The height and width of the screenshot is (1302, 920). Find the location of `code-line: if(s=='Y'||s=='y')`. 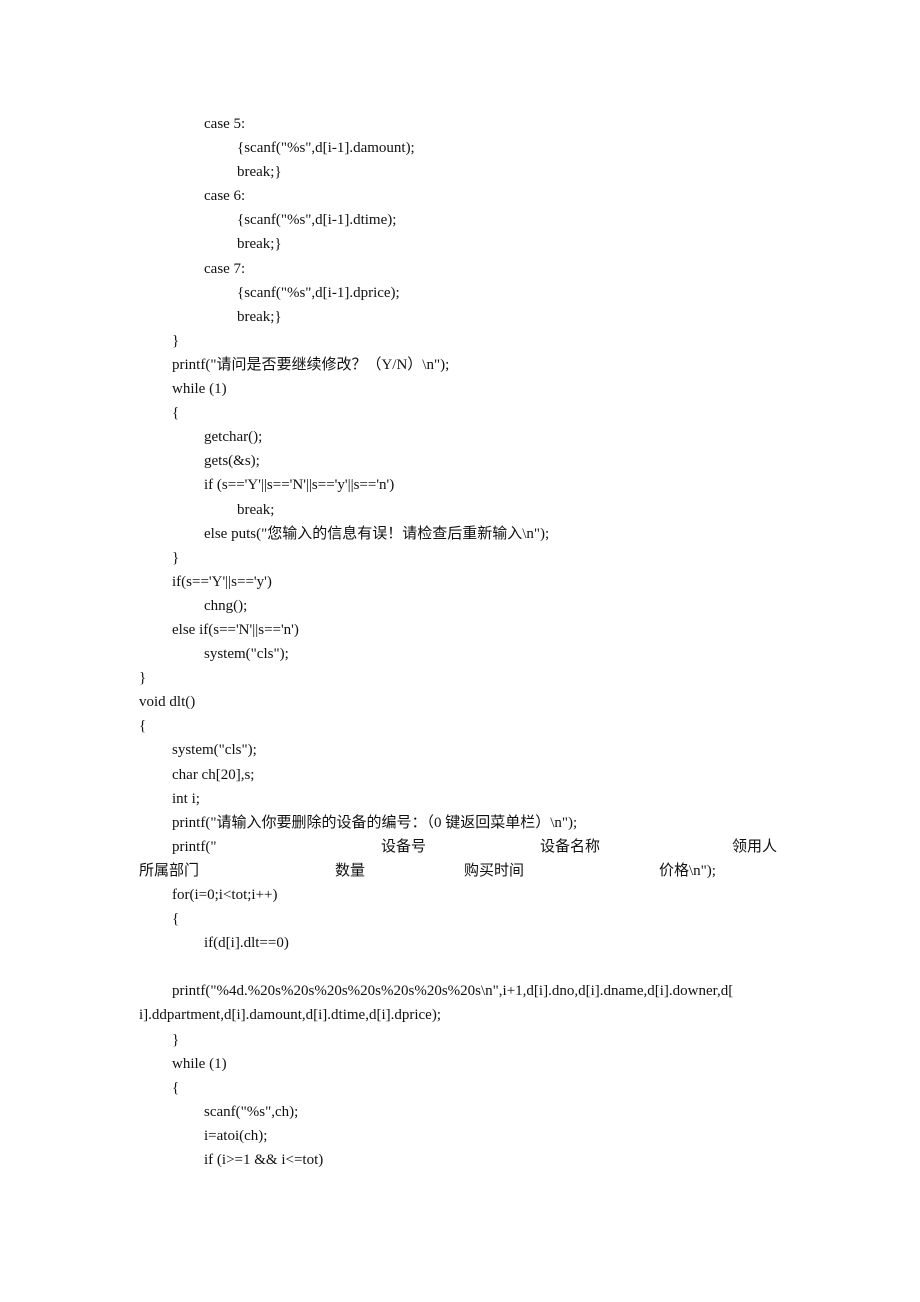

code-line: if(s=='Y'||s=='y') is located at coordinates (222, 581).